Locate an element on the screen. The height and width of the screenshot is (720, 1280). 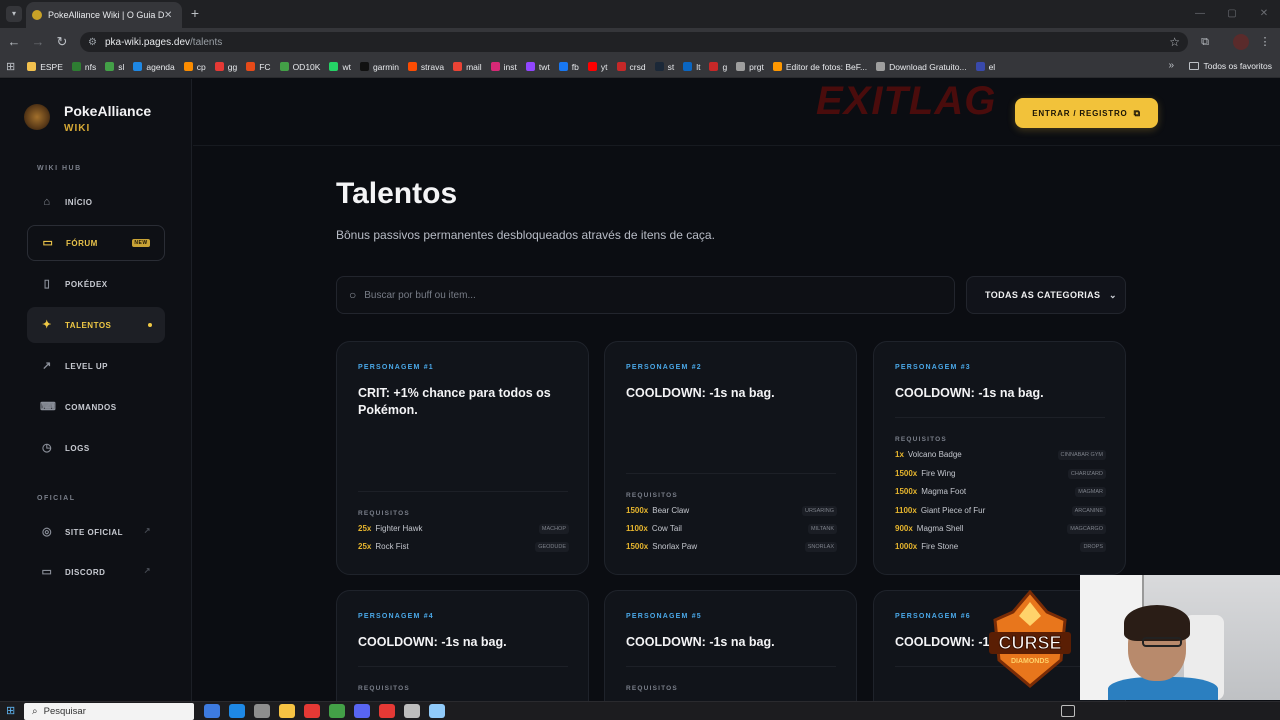
header-divider is located at coordinates (736, 145).